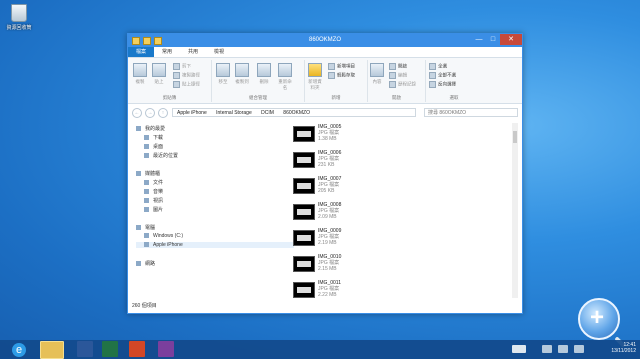 The width and height of the screenshot is (640, 359). I want to click on list-item: IMG_0005 JPG 檔案 1.38 MB, so click(378, 136).